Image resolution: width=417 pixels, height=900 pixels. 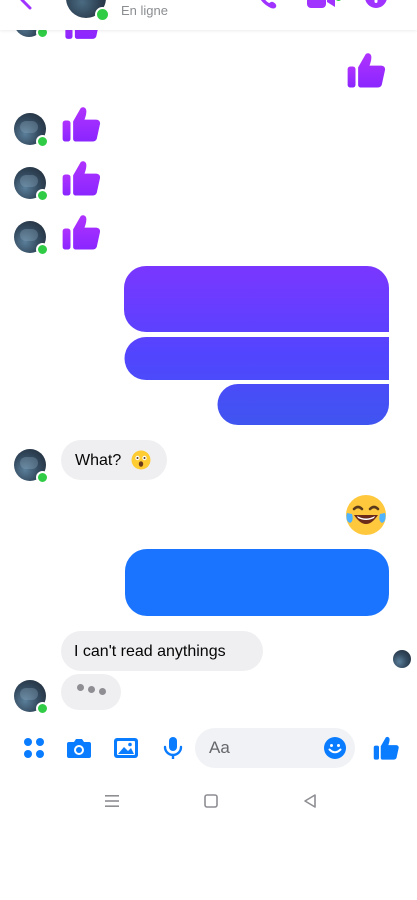 I want to click on camera-icon, so click(x=79, y=748).